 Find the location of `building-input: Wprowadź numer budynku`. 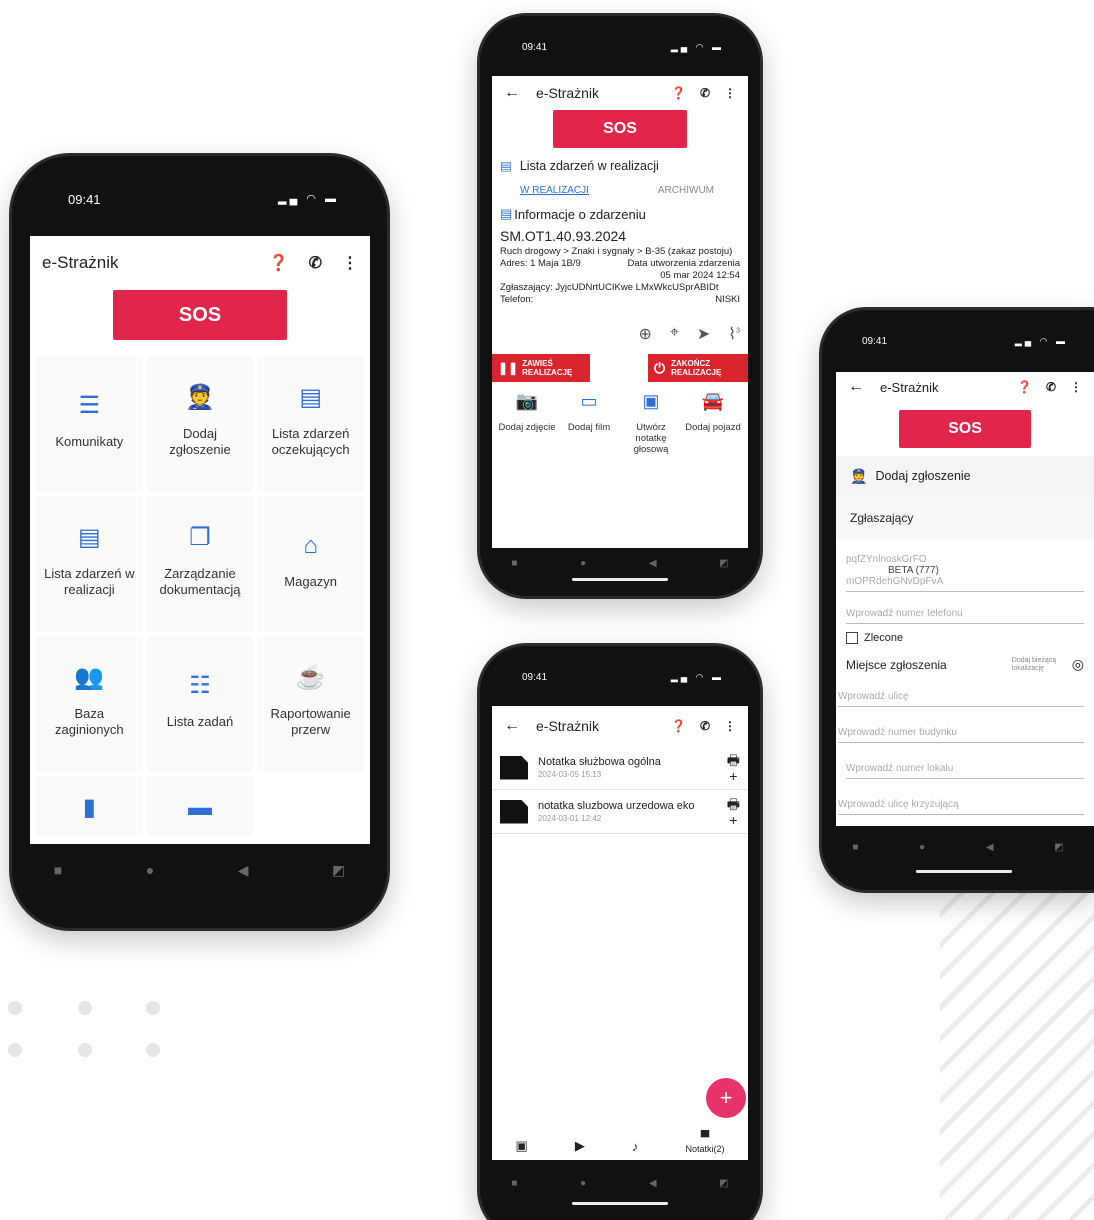

building-input: Wprowadź numer budynku is located at coordinates (961, 733).